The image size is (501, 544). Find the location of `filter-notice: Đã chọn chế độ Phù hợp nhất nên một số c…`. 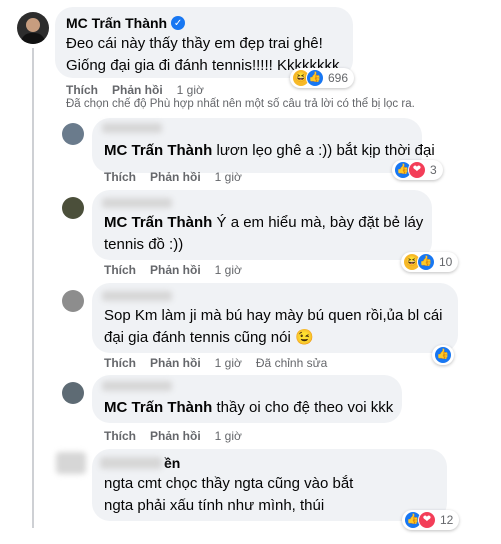

filter-notice: Đã chọn chế độ Phù hợp nhất nên một số c… is located at coordinates (240, 104).